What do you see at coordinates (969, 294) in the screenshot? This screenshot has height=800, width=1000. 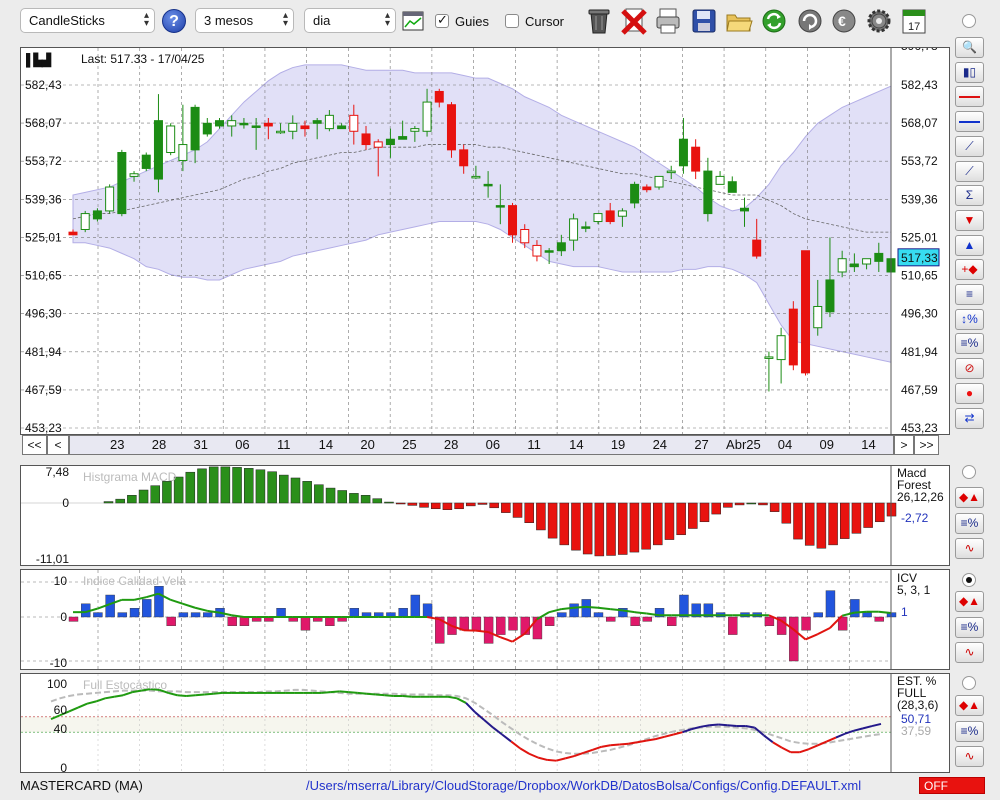 I see `grid-lines-icon: ≡` at bounding box center [969, 294].